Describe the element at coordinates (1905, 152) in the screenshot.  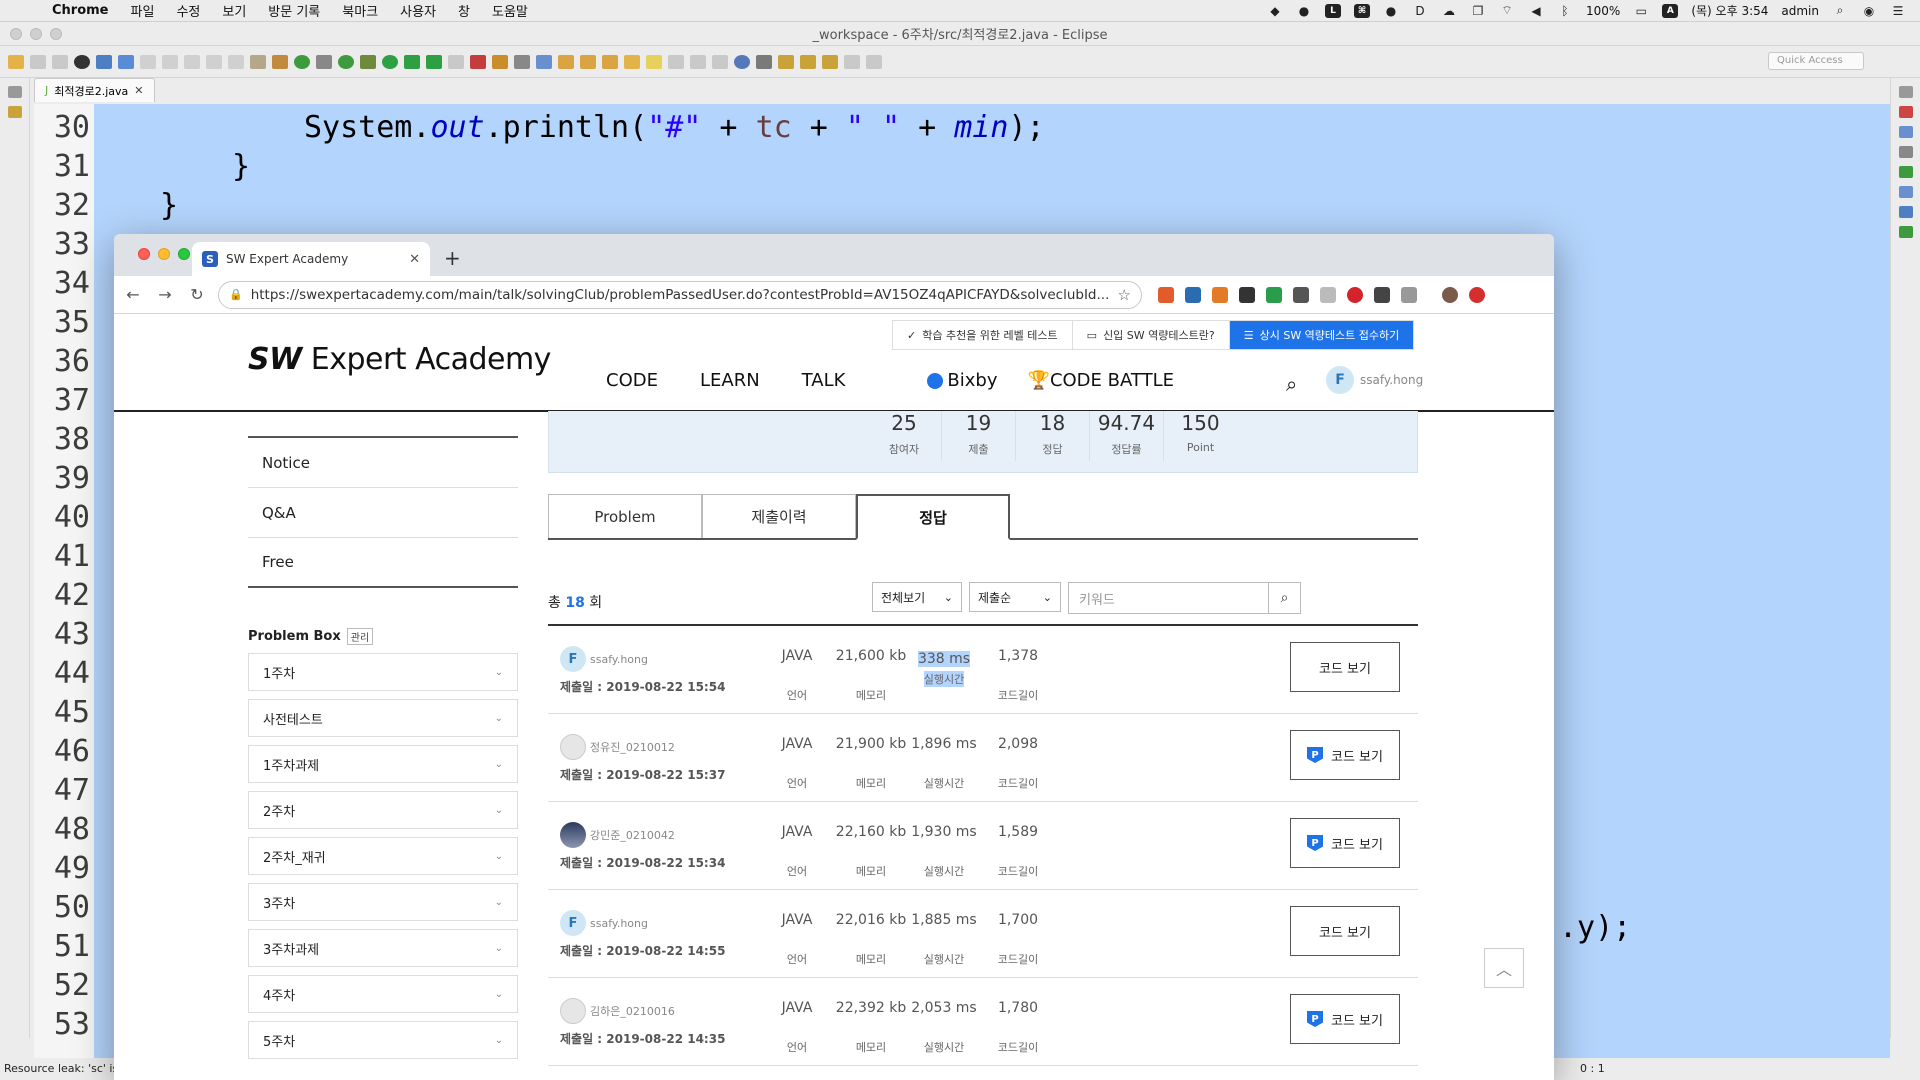
I see `hierarchy-icon` at that location.